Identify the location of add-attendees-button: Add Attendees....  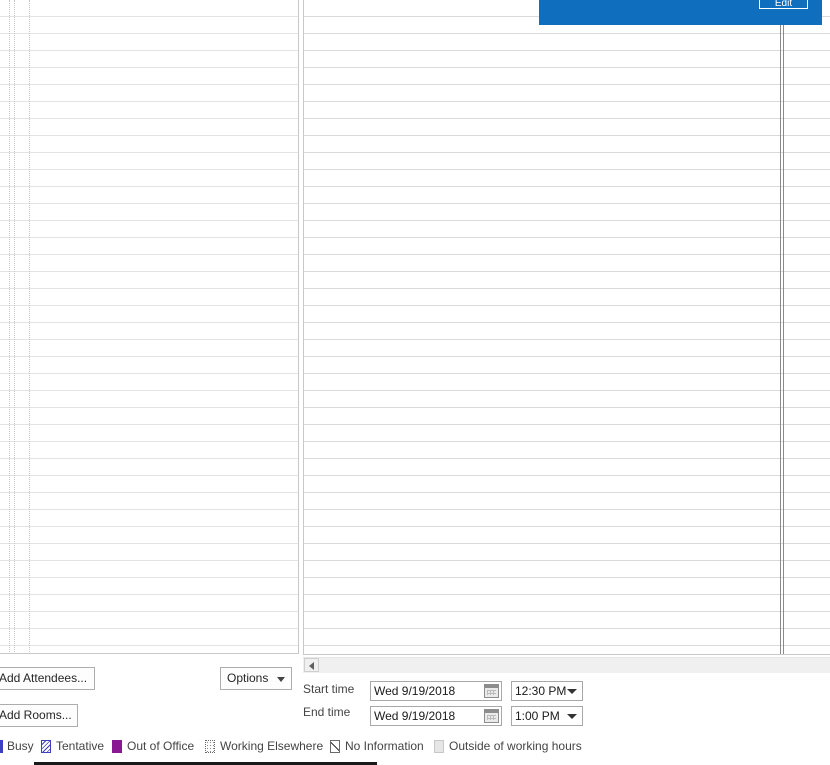
(47, 678).